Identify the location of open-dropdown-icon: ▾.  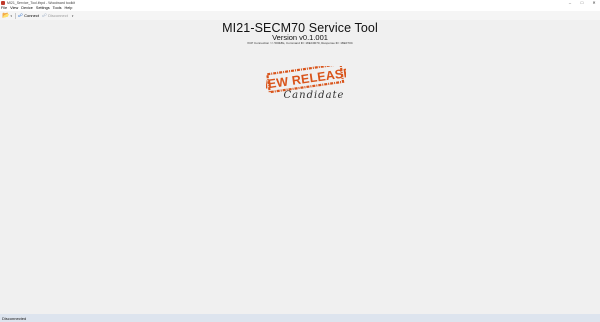
(11, 16).